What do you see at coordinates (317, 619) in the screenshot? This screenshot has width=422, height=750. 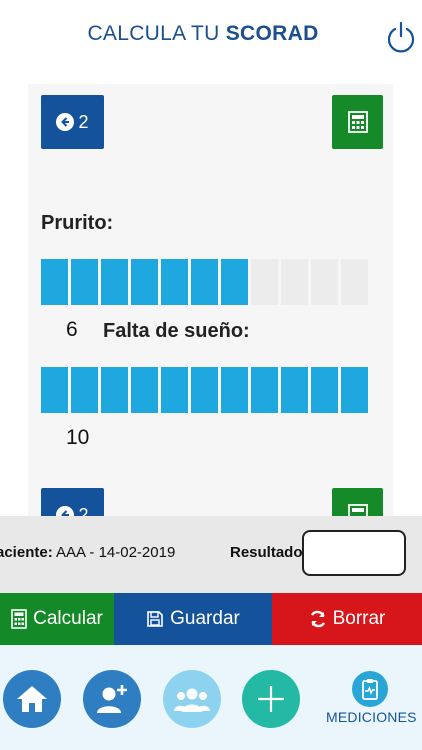 I see `refresh-icon` at bounding box center [317, 619].